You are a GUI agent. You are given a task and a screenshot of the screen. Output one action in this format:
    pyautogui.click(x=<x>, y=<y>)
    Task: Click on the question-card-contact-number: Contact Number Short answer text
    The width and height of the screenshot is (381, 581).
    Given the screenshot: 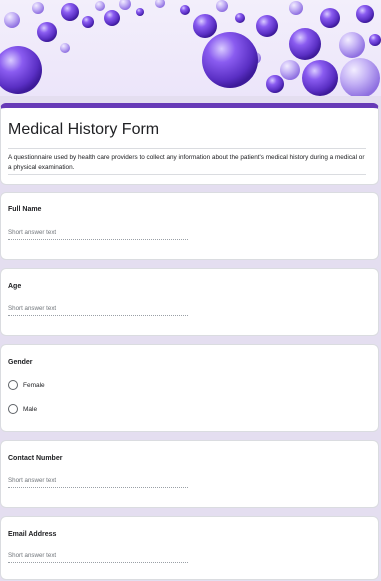 What is the action you would take?
    pyautogui.click(x=189, y=474)
    